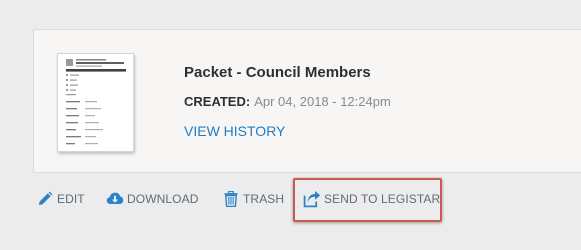 Image resolution: width=581 pixels, height=250 pixels. What do you see at coordinates (234, 131) in the screenshot?
I see `view-history-link: VIEW HISTORY` at bounding box center [234, 131].